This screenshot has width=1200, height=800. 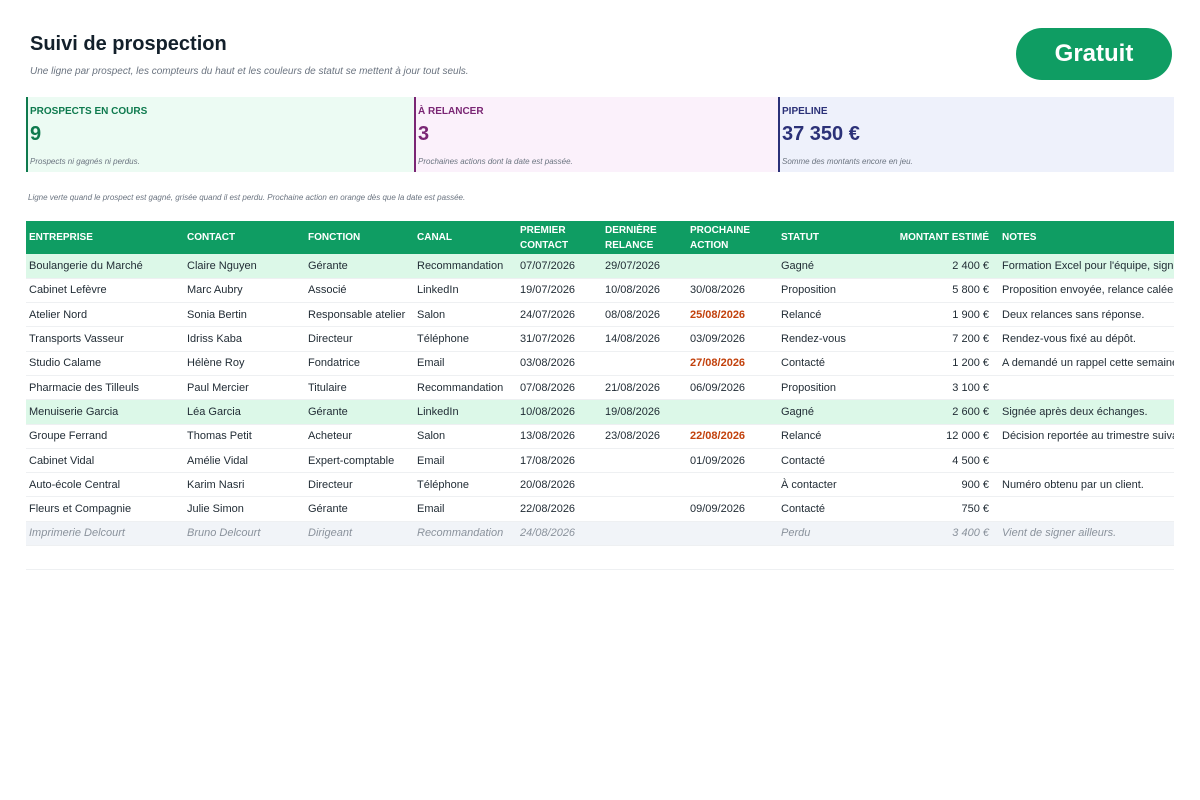 What do you see at coordinates (934, 388) in the screenshot?
I see `cell-montant-estime: 3 100 €` at bounding box center [934, 388].